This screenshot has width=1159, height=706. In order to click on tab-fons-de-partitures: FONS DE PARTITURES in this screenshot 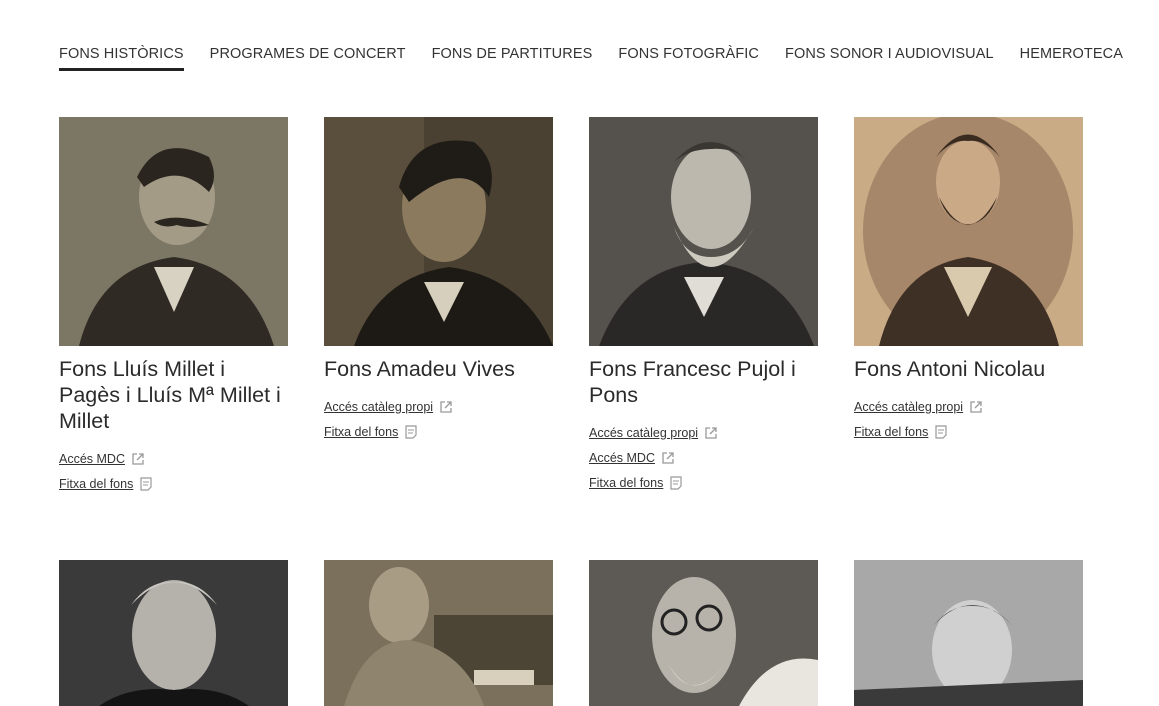, I will do `click(512, 58)`.